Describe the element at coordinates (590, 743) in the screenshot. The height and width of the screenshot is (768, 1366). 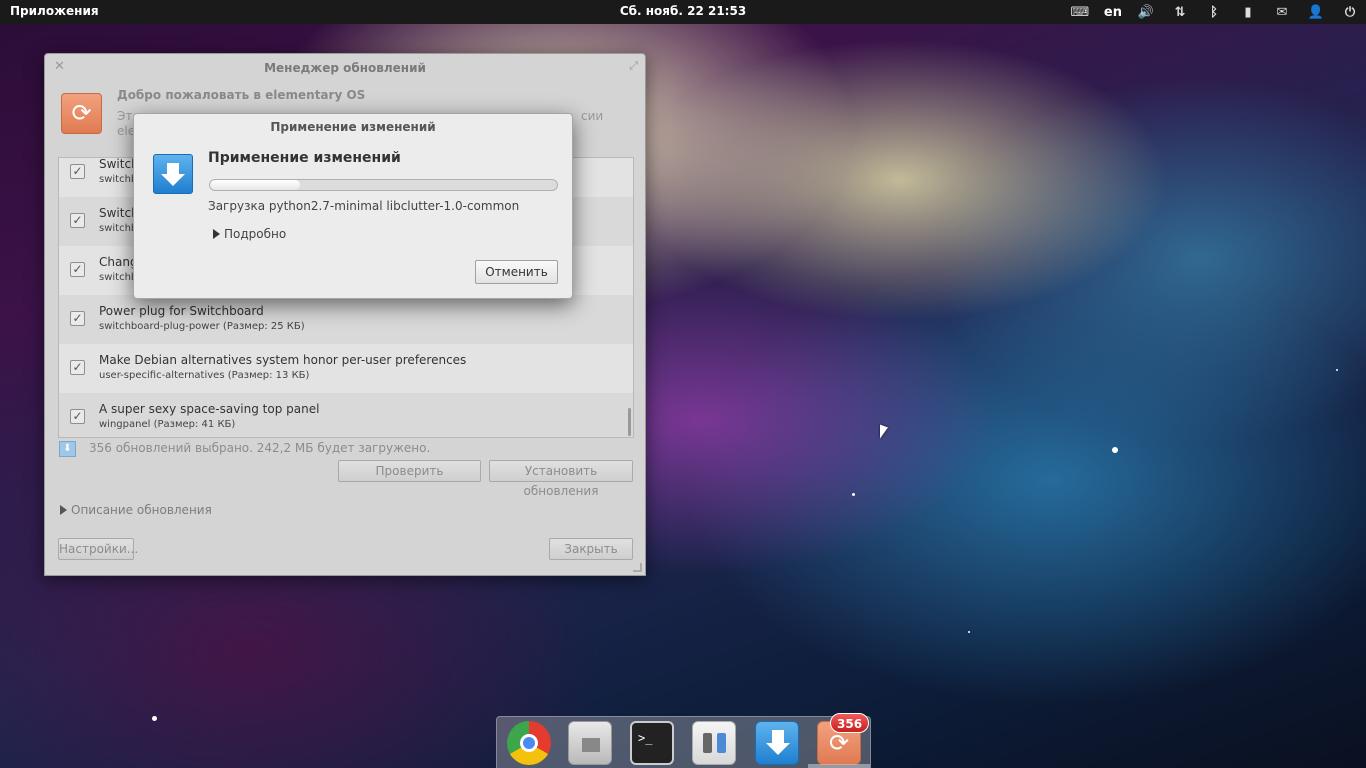
I see `files-icon` at that location.